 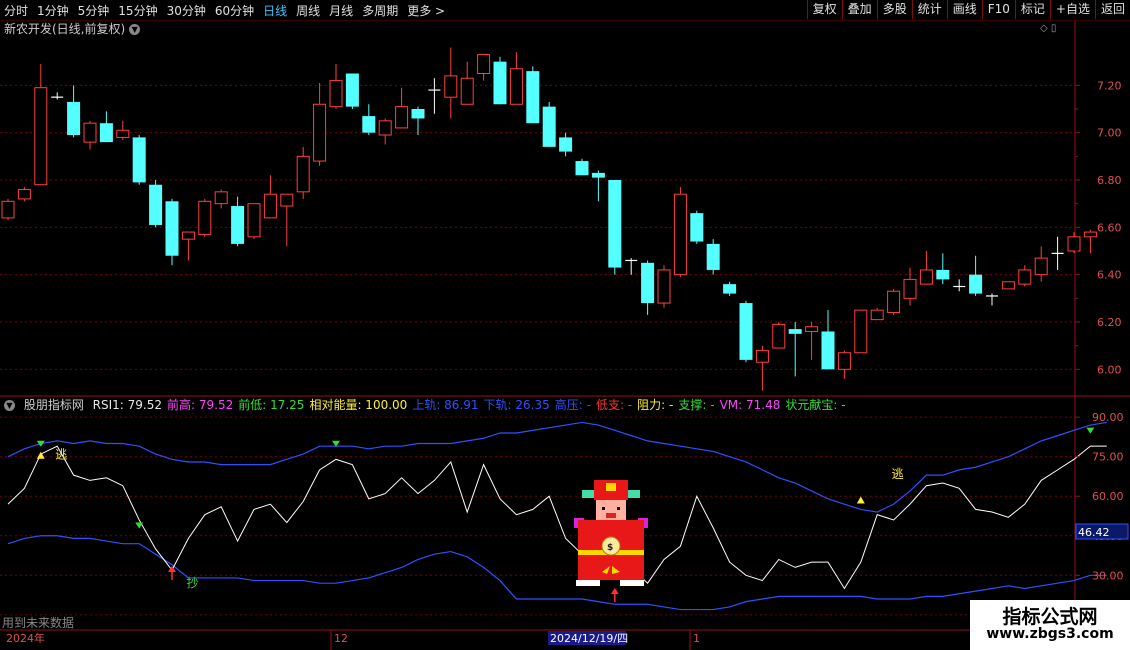 I want to click on legend-item-11: 状元献宝: -, so click(x=815, y=405).